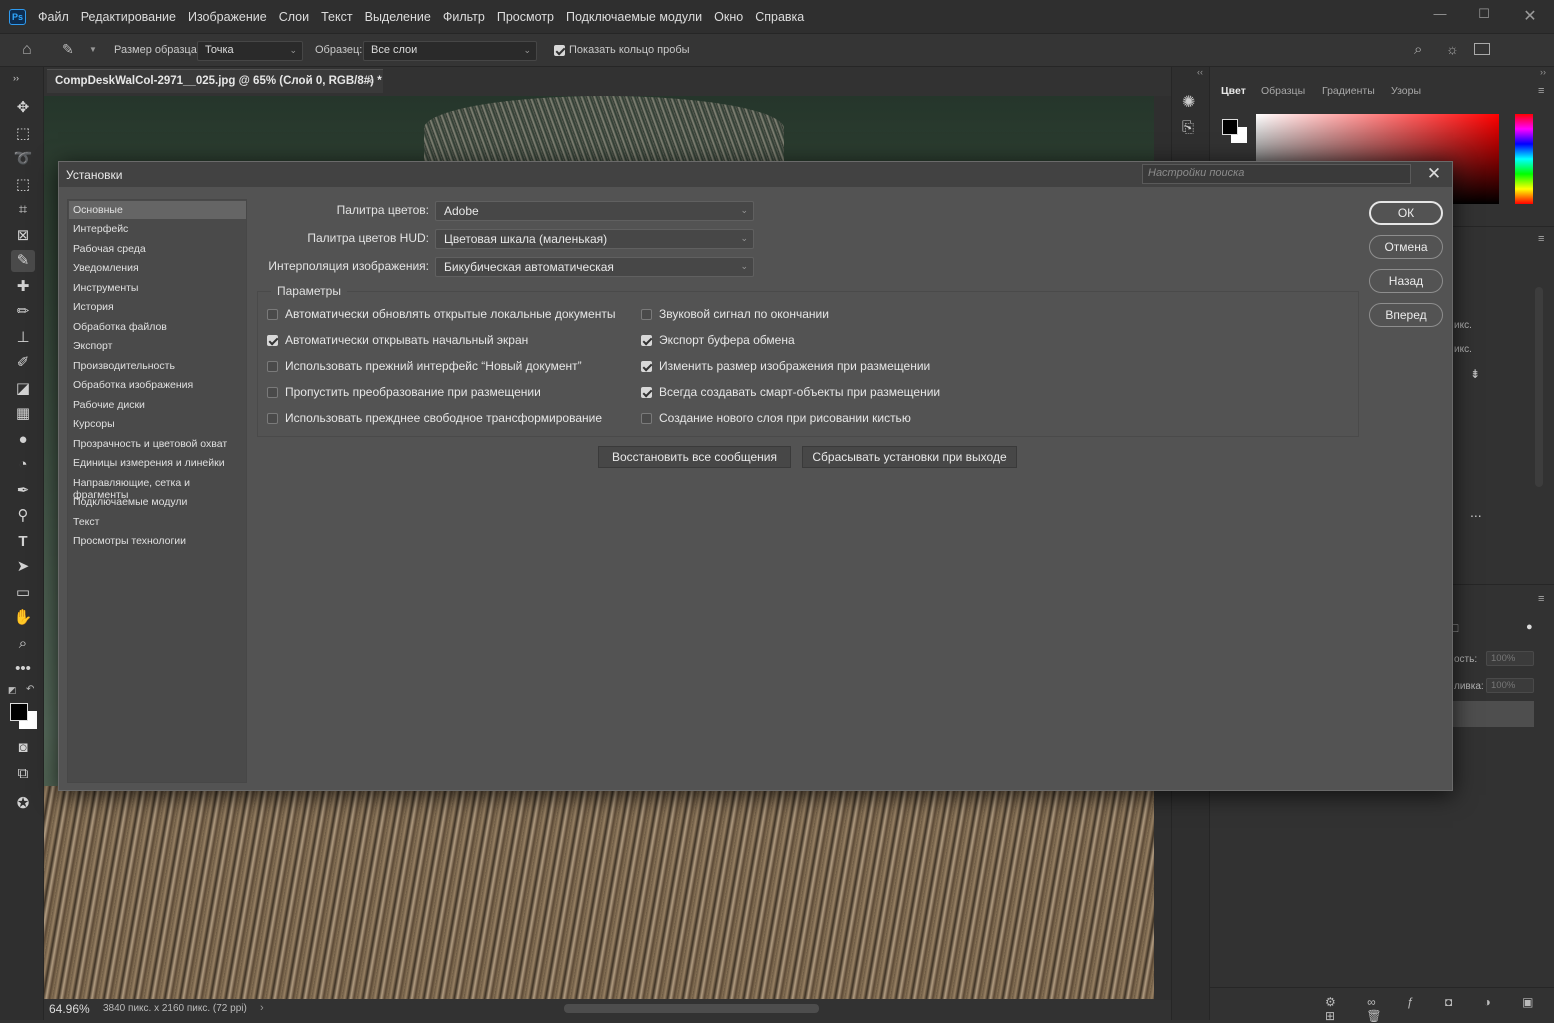 This screenshot has height=1023, width=1554. I want to click on nav-item-type: Текст, so click(86, 522).